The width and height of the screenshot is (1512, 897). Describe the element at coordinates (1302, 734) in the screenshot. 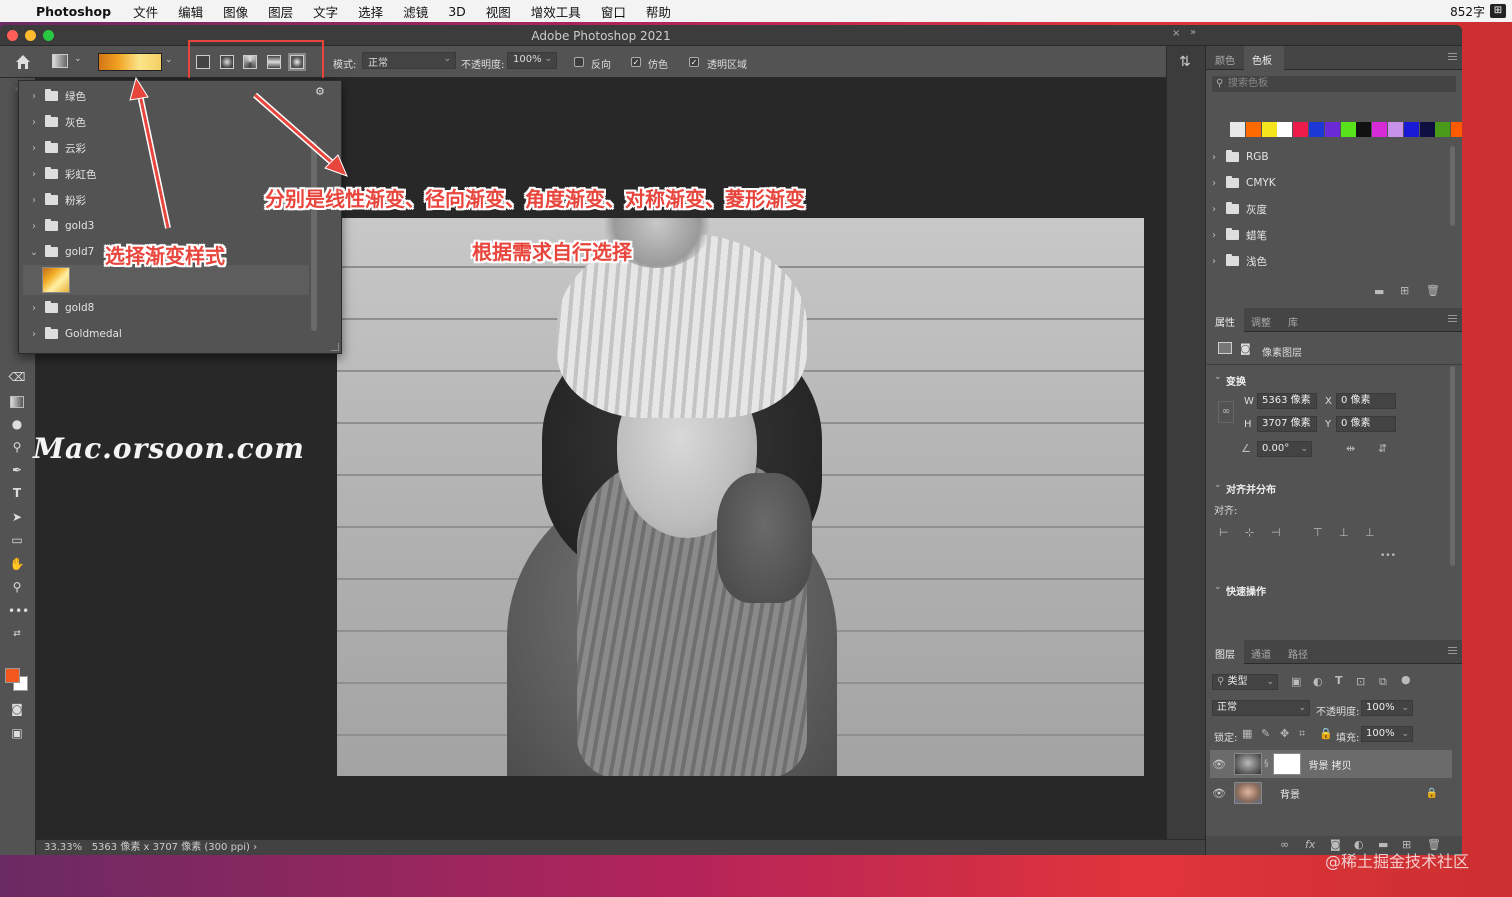

I see `lock-artboard-icon: ⌗` at that location.